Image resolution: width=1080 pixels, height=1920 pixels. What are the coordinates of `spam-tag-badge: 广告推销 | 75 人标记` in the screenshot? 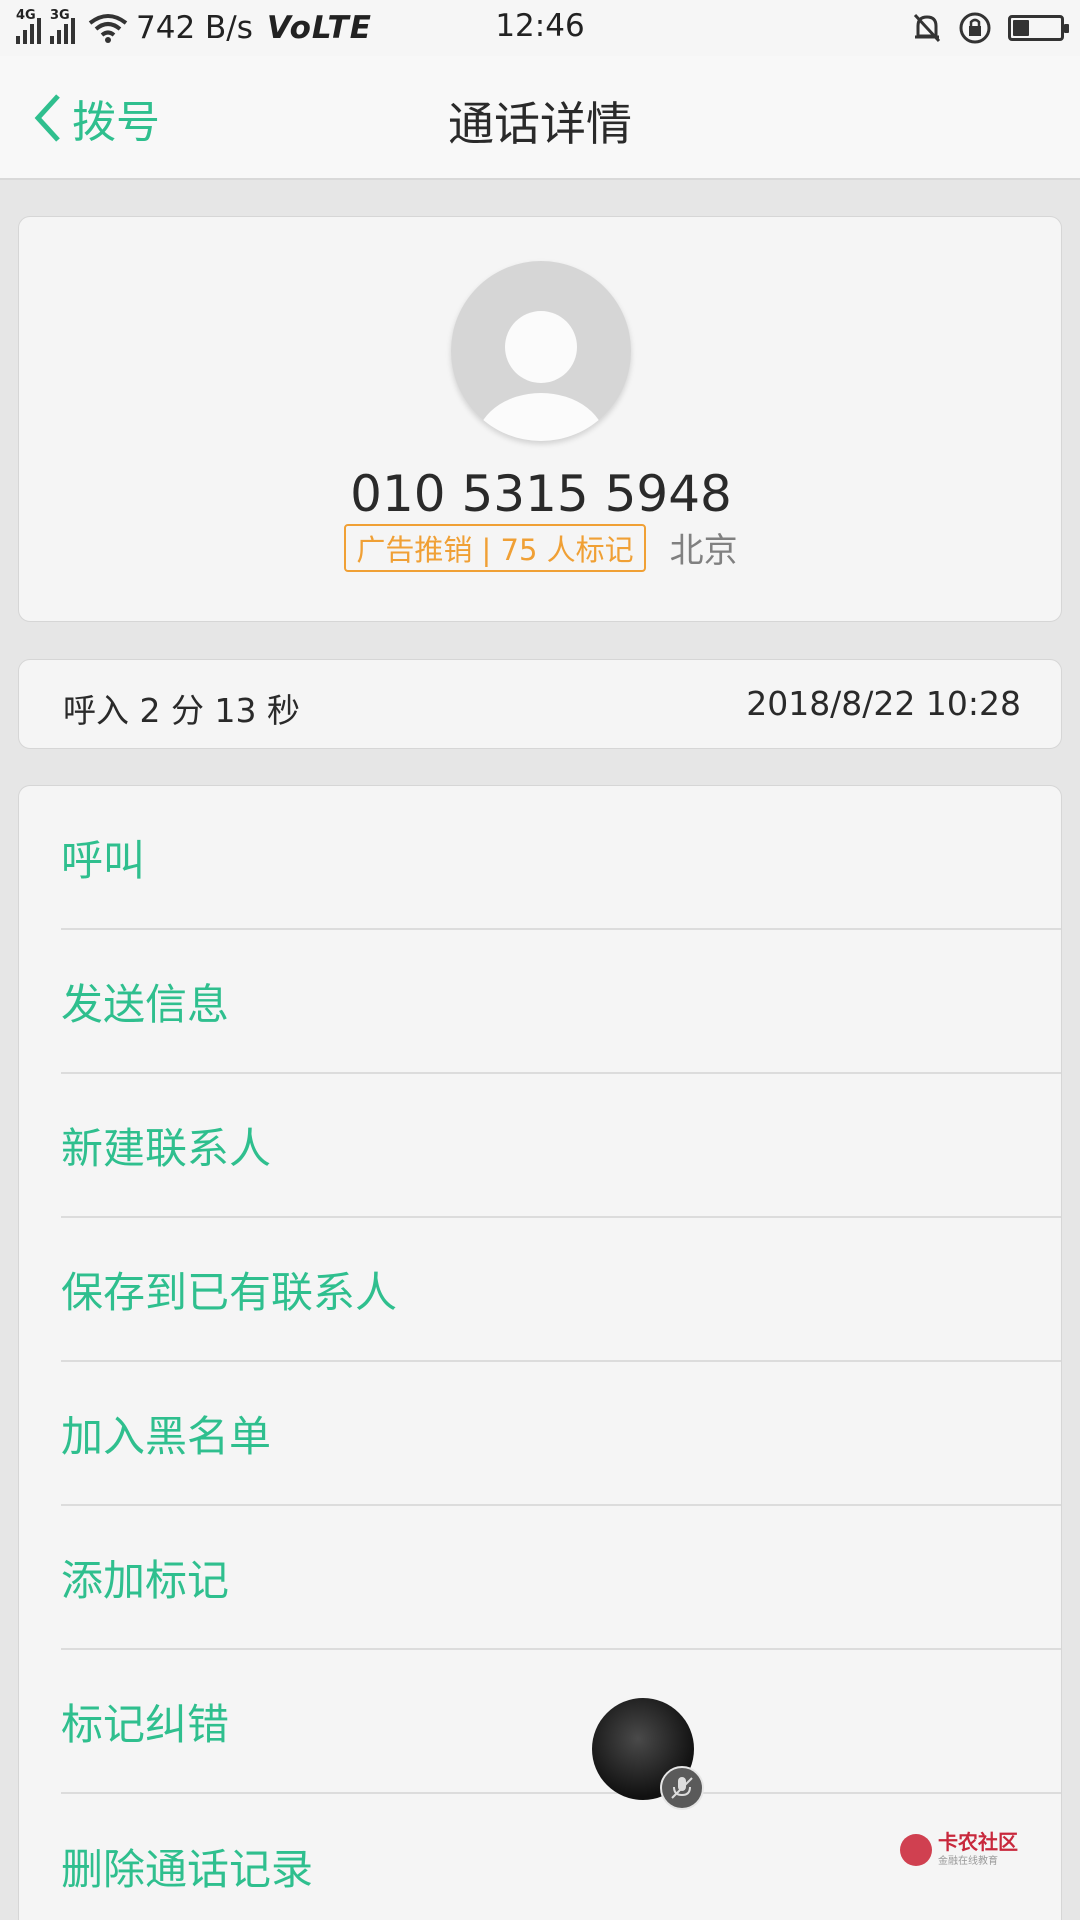 It's located at (495, 547).